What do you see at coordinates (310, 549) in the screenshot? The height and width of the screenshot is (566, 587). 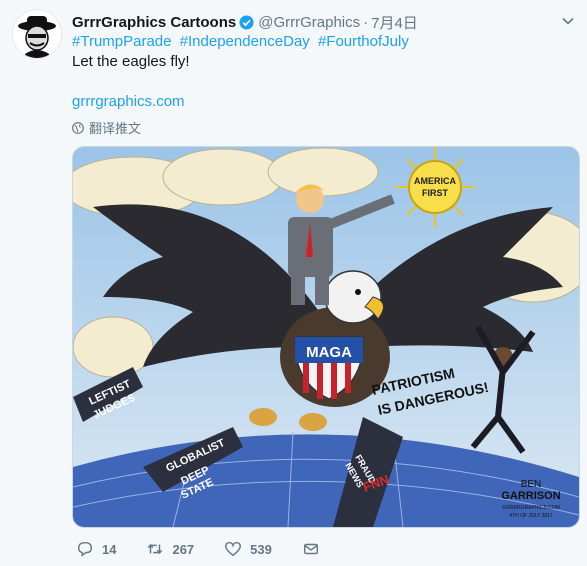 I see `envelope-icon` at bounding box center [310, 549].